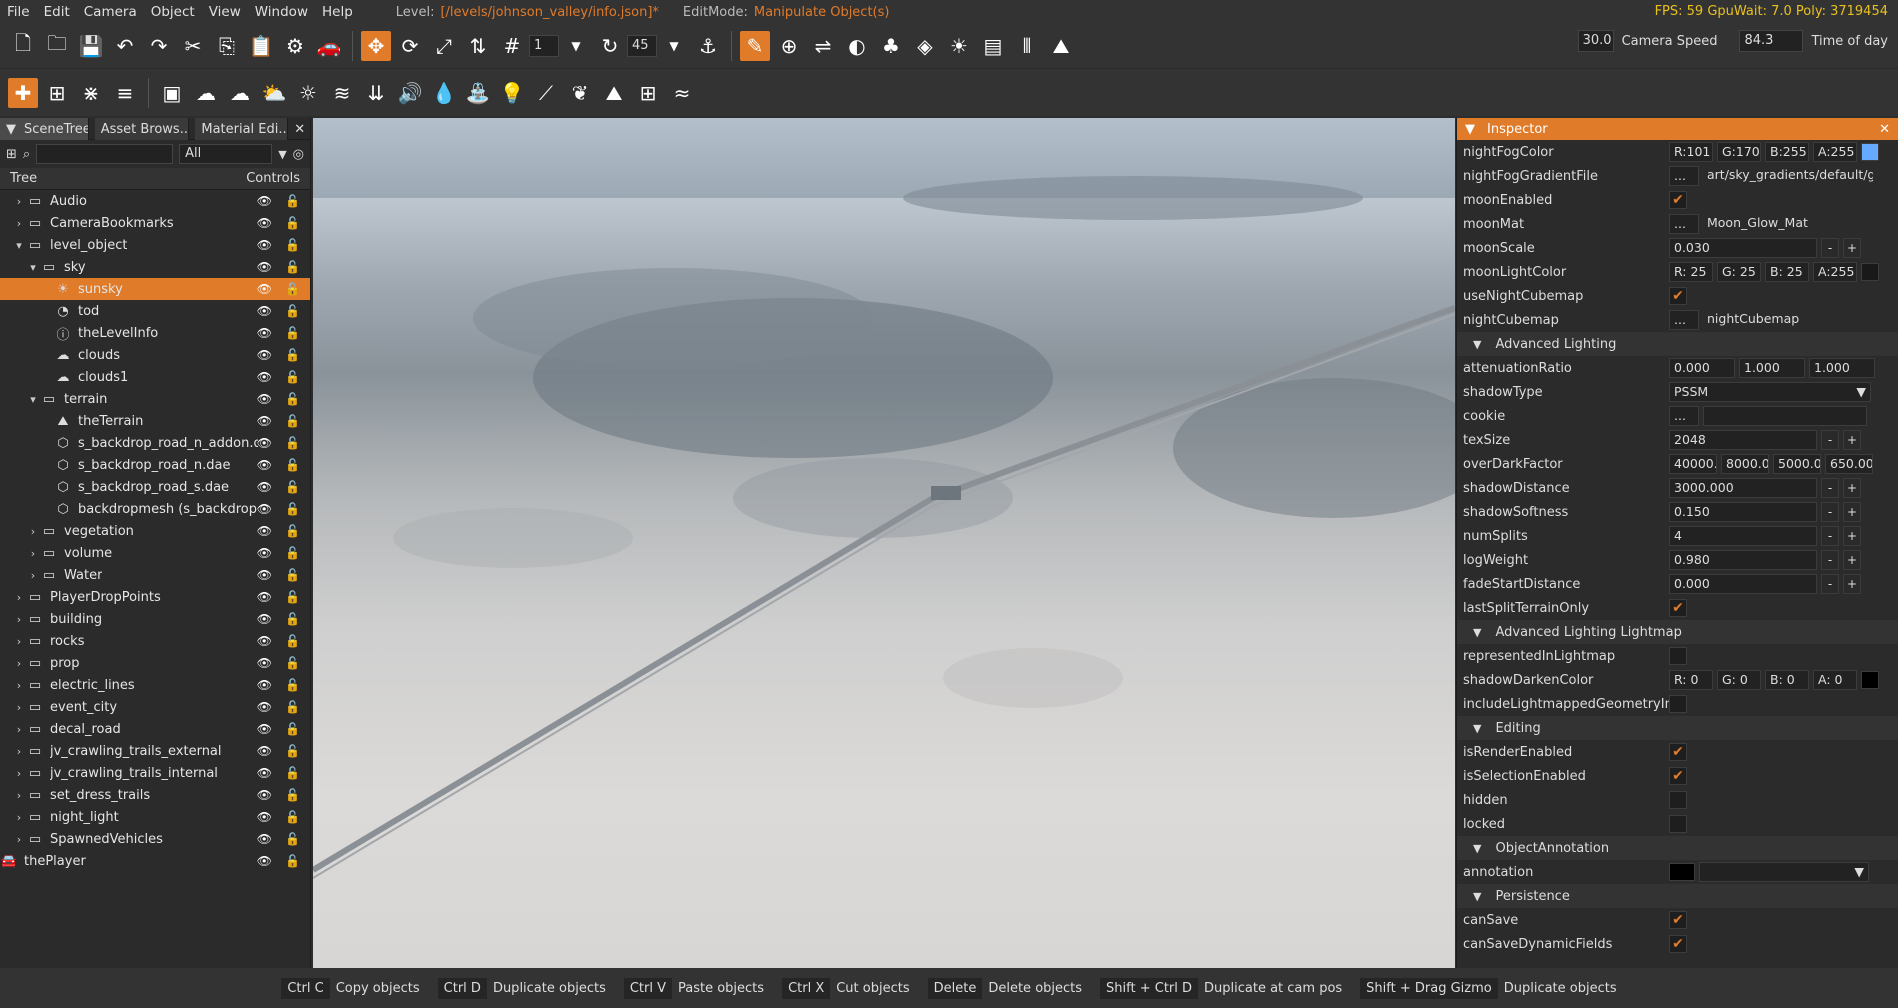  Describe the element at coordinates (1702, 368) in the screenshot. I see `number-field: 0.000` at that location.